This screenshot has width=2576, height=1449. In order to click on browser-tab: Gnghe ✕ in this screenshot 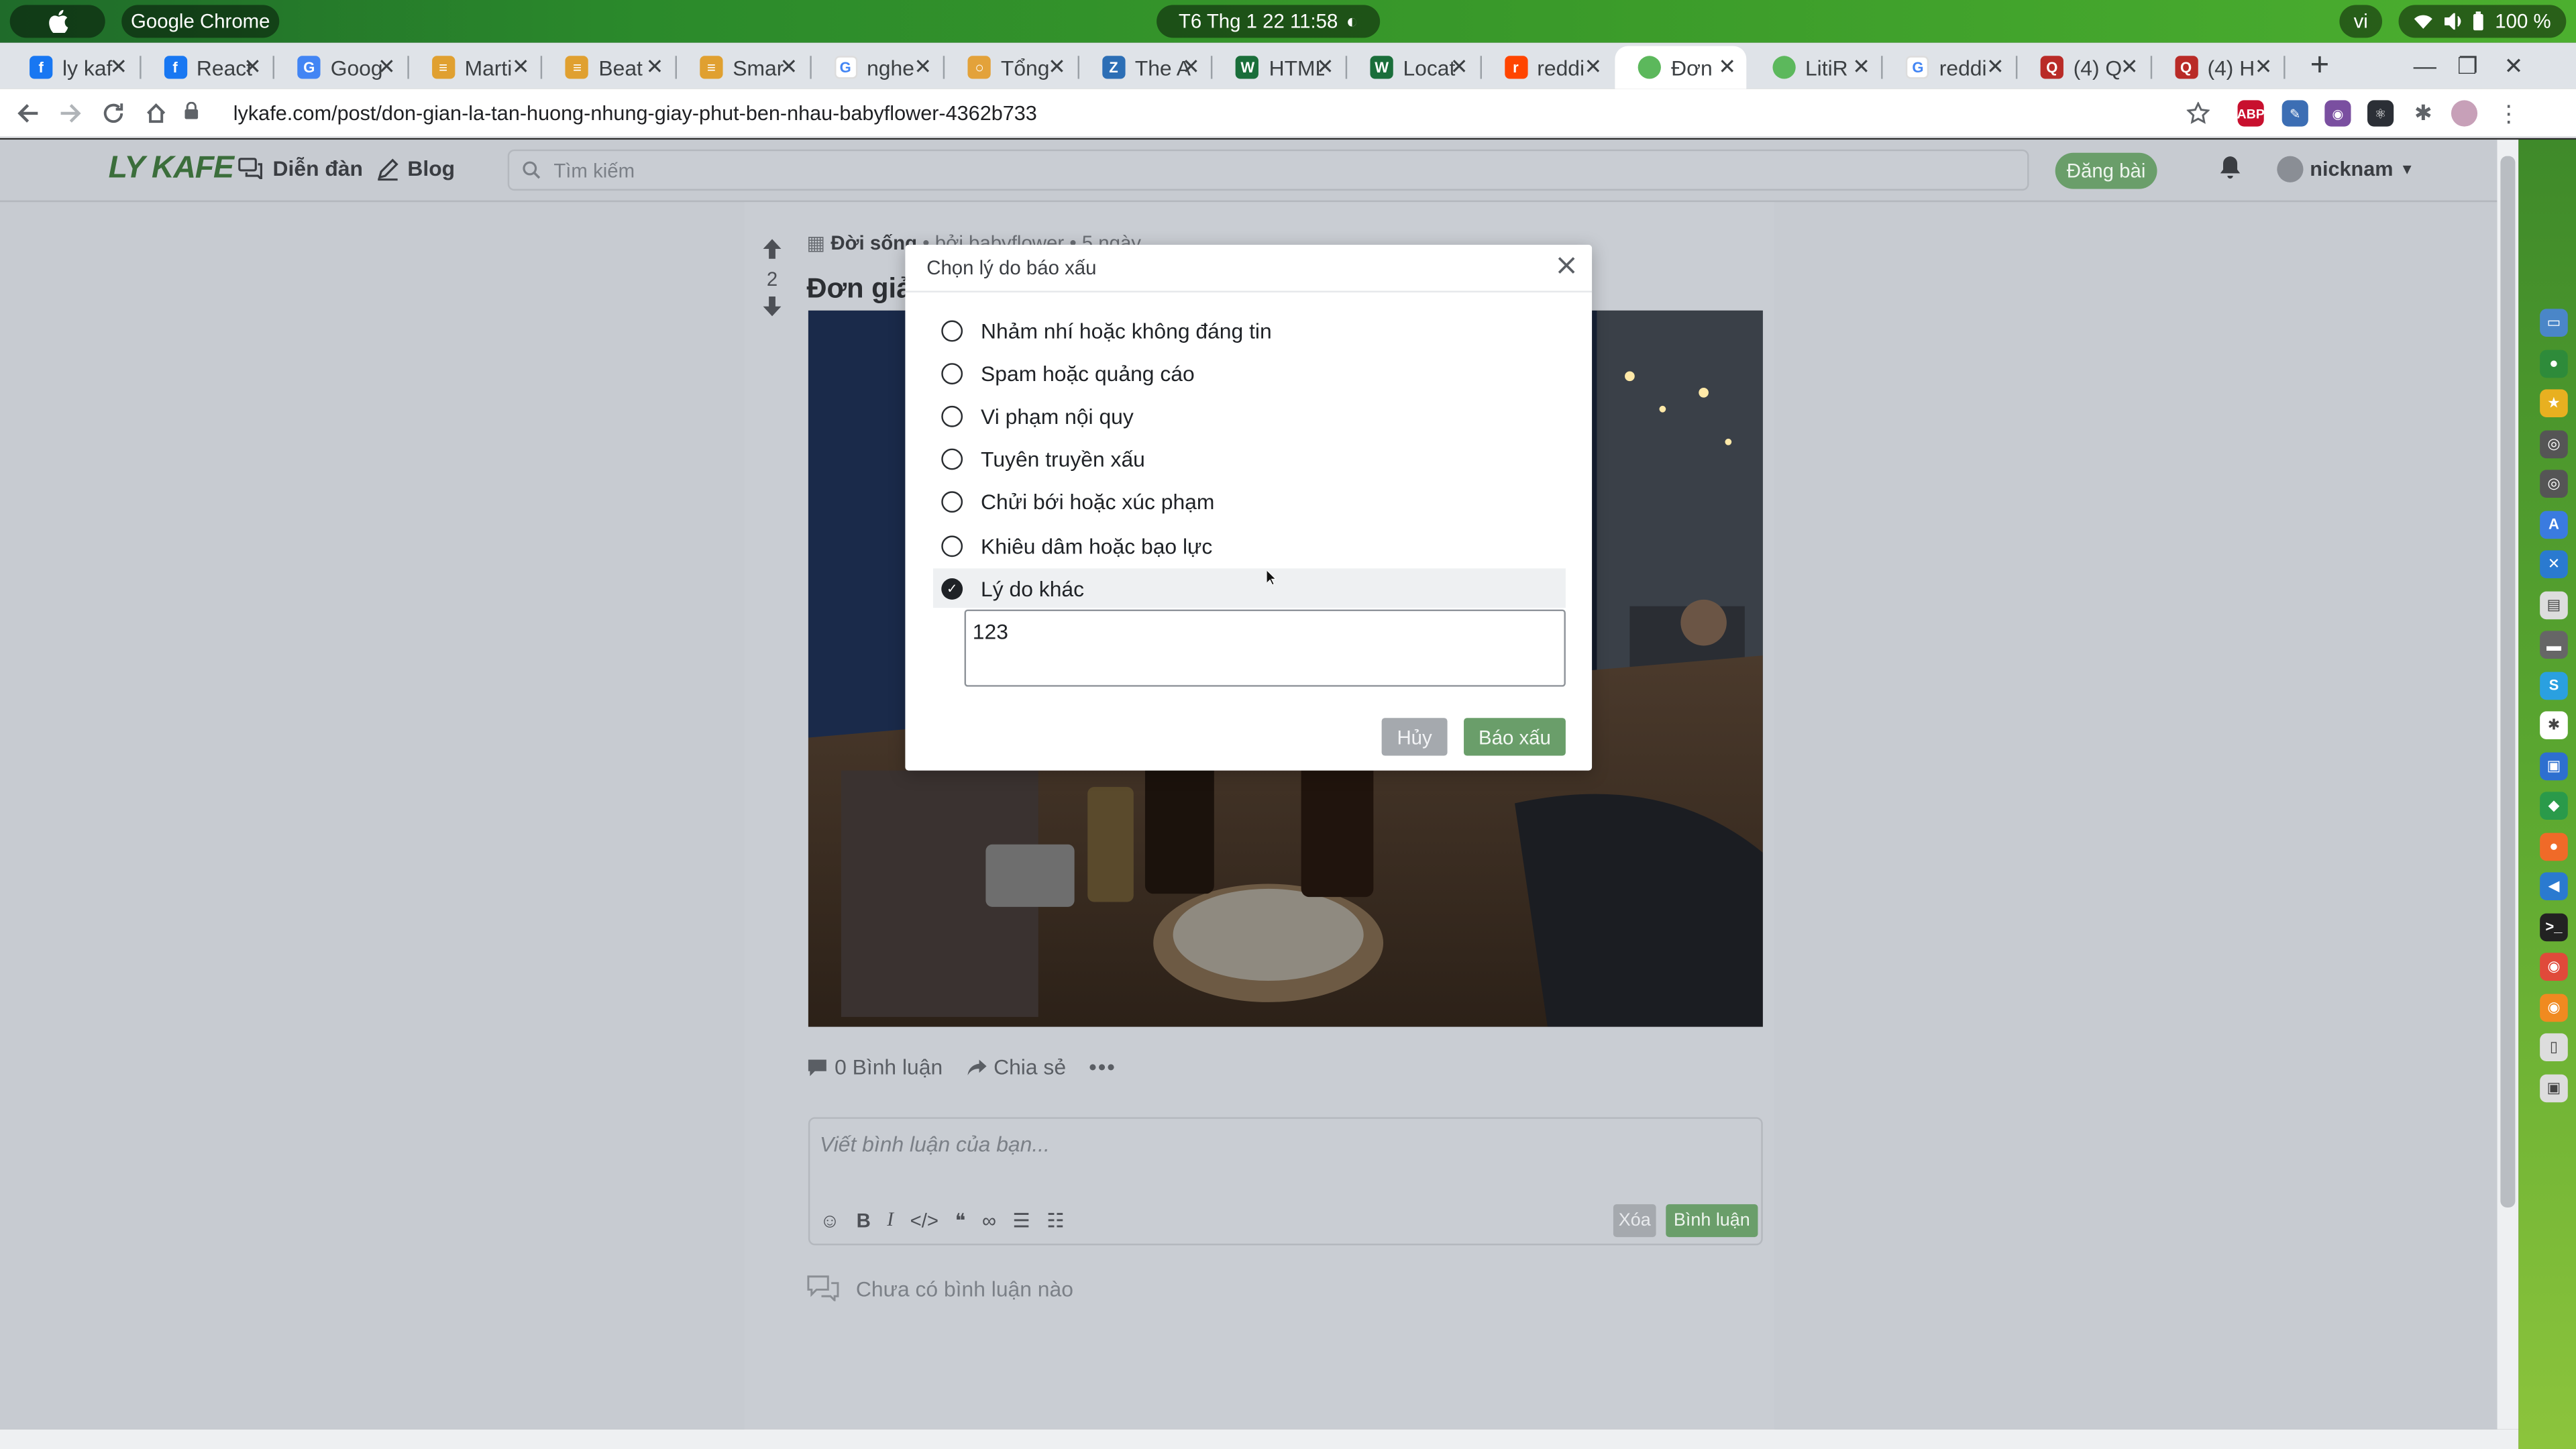, I will do `click(876, 67)`.